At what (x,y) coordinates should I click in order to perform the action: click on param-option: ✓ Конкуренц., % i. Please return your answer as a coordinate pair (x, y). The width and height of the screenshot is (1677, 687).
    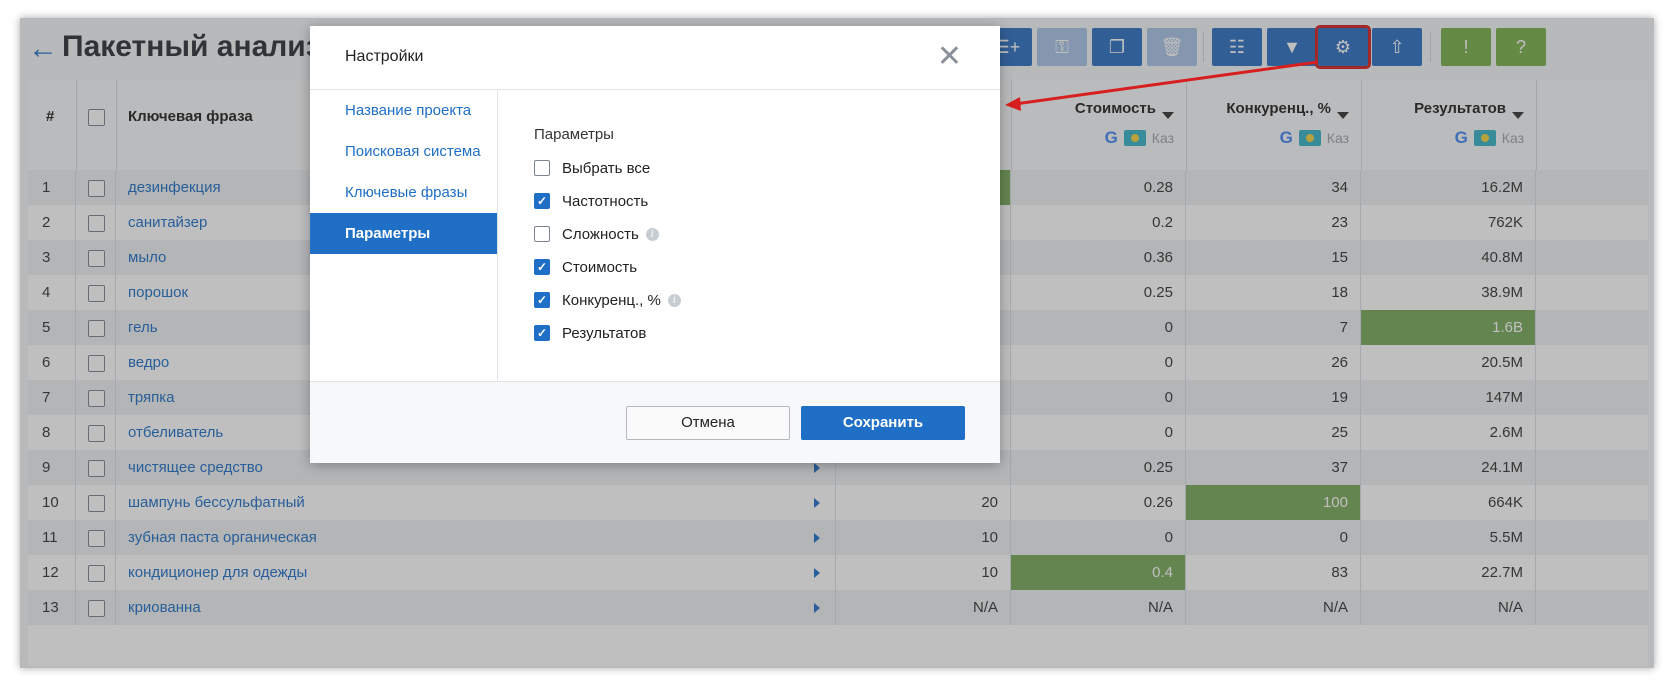
    Looking at the image, I should click on (607, 300).